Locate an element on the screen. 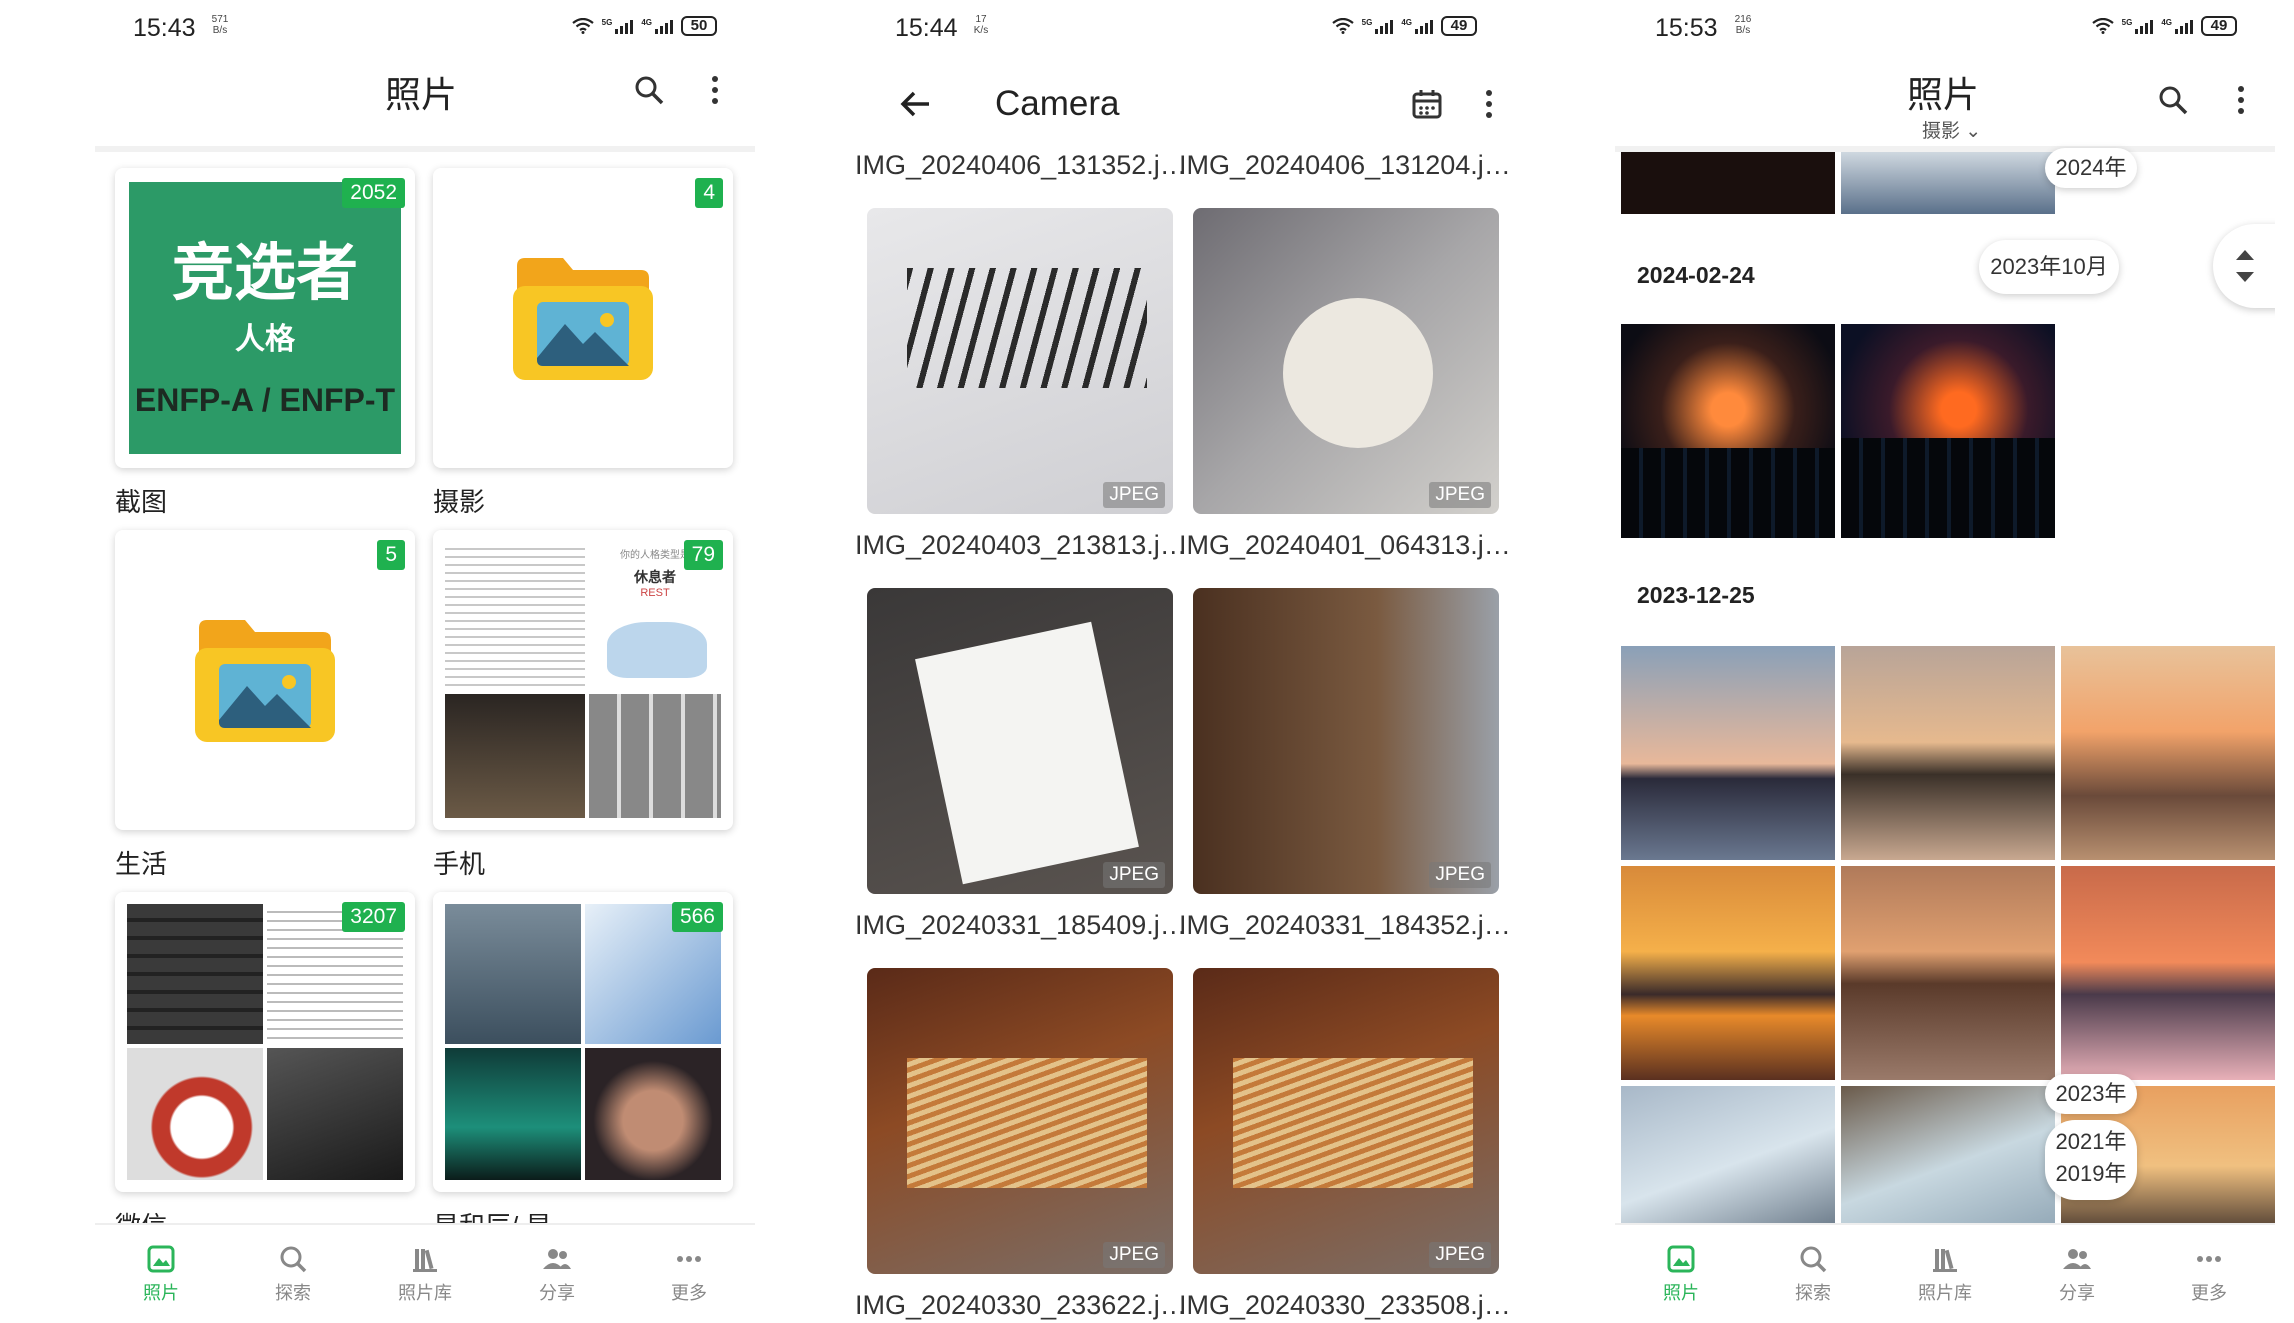  count-badge: 3207 is located at coordinates (373, 917).